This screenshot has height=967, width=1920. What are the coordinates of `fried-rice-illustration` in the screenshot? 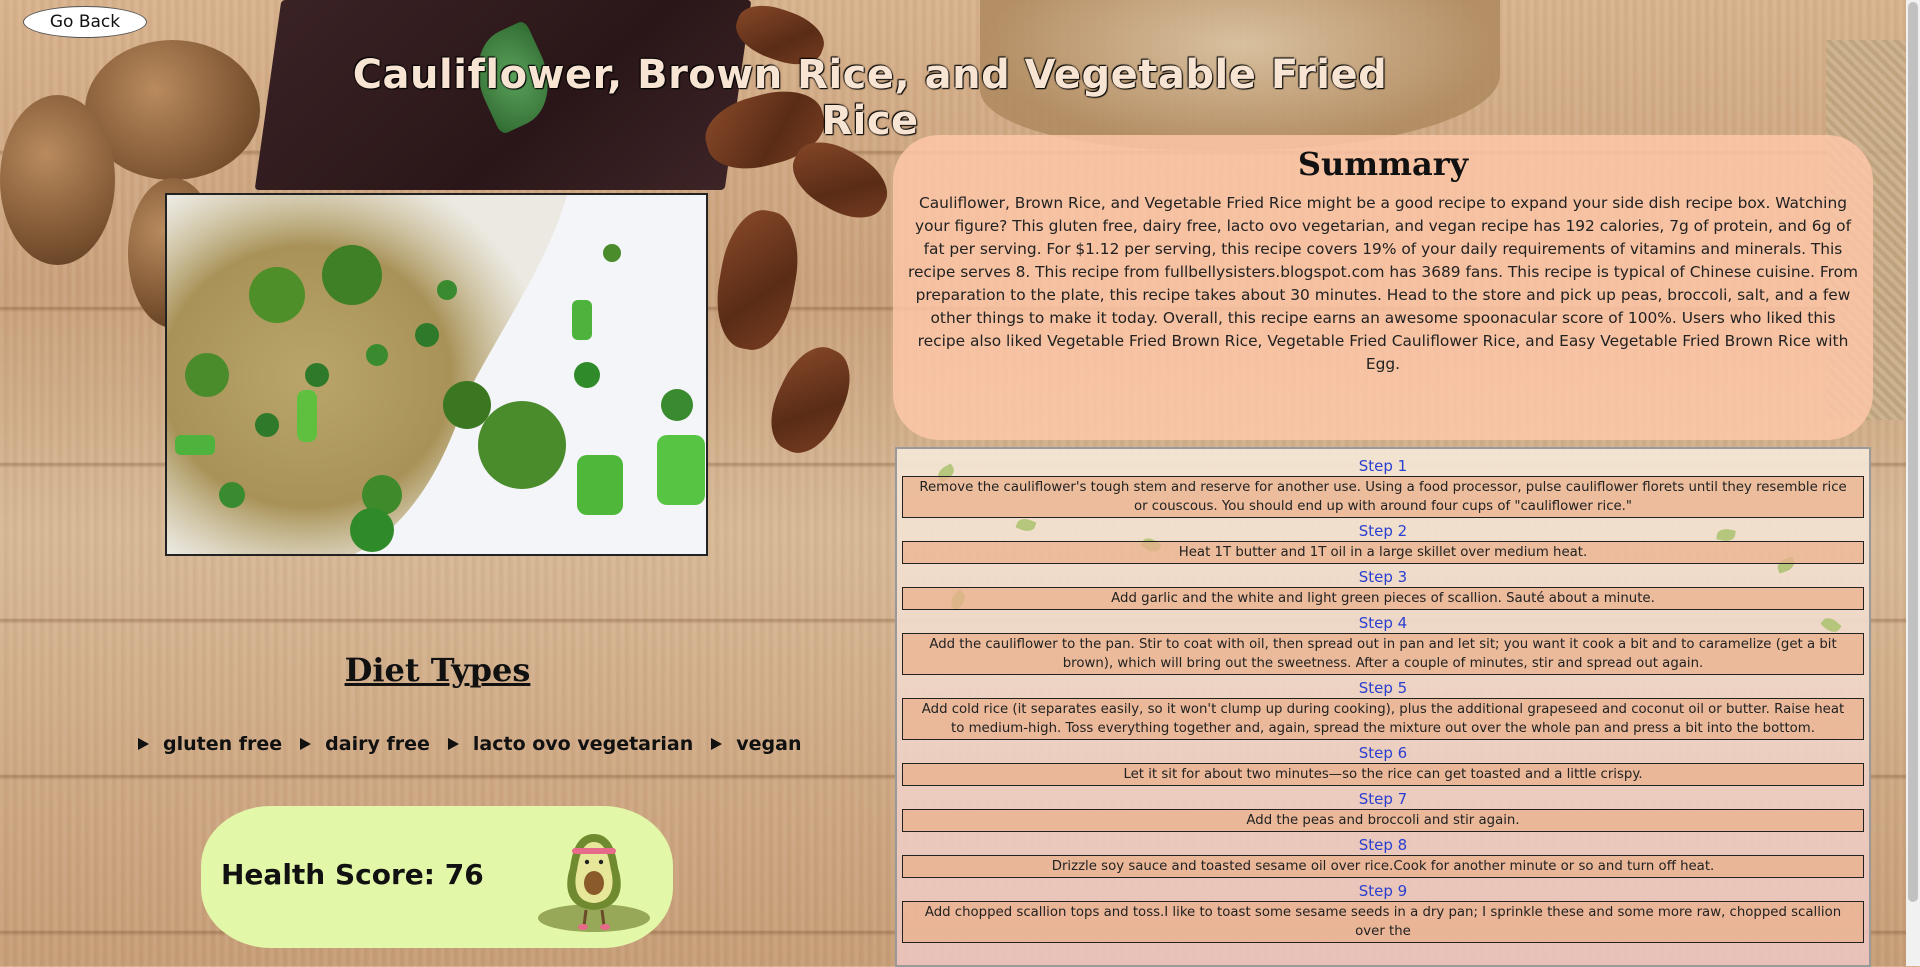 It's located at (436, 374).